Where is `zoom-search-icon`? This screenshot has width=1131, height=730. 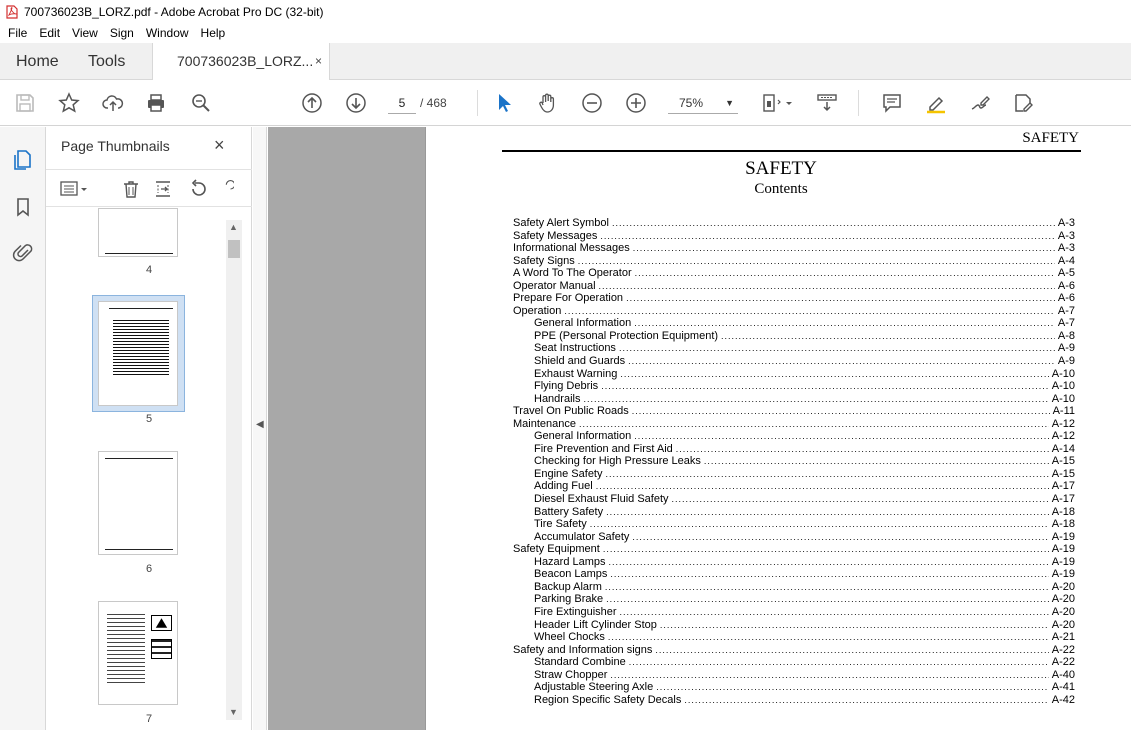
zoom-search-icon is located at coordinates (201, 103).